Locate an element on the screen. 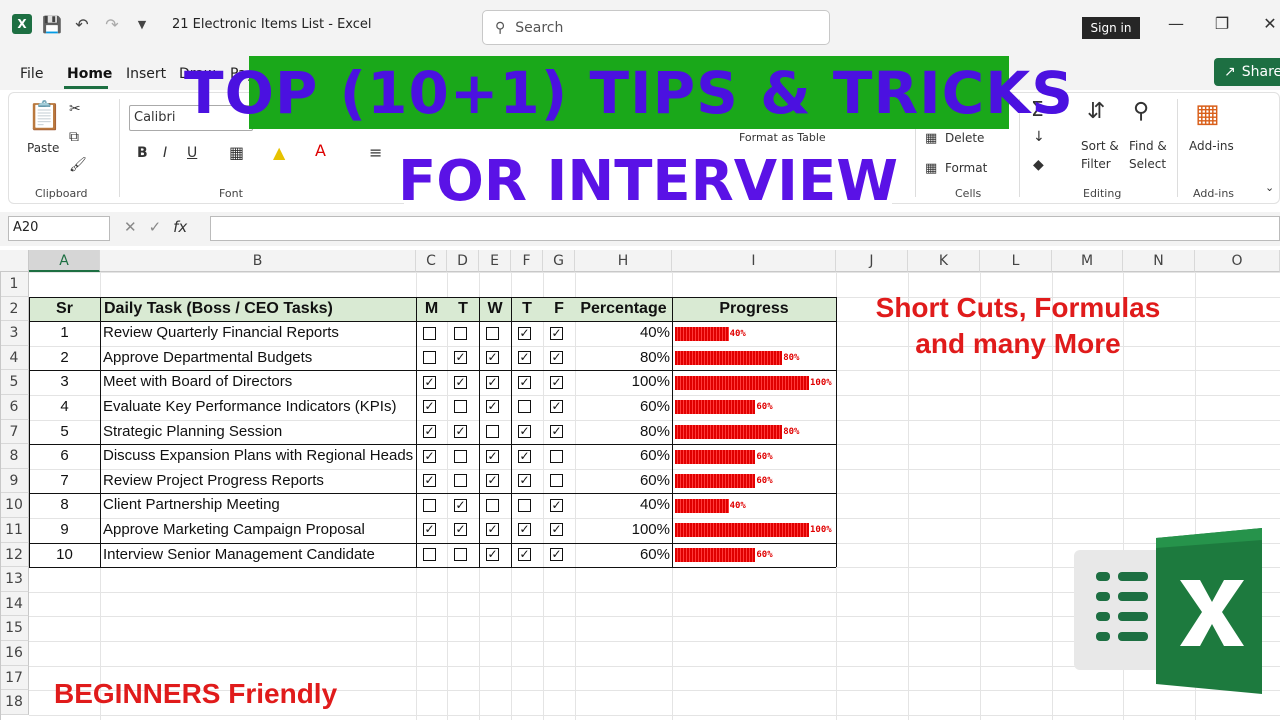 The height and width of the screenshot is (720, 1280). row-header-16: 16 is located at coordinates (14, 653).